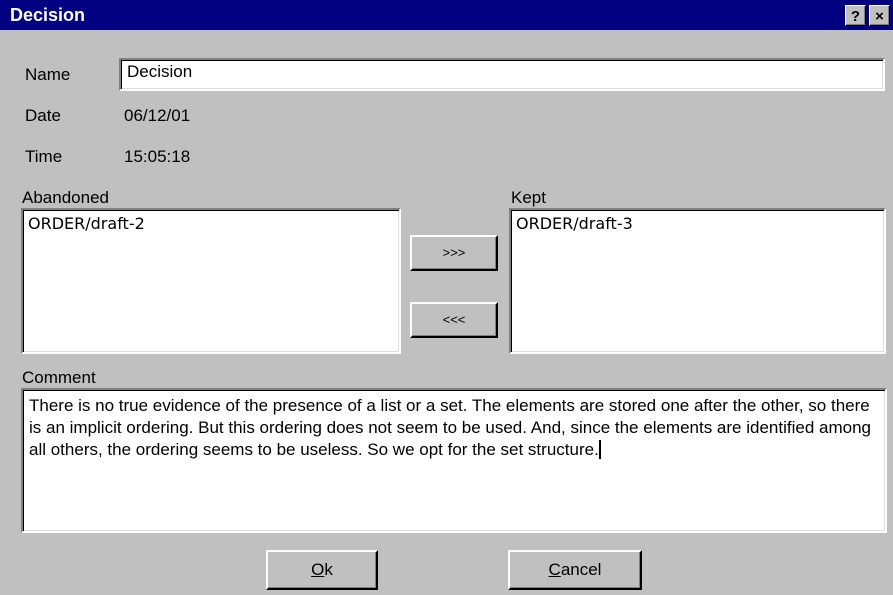  Describe the element at coordinates (48, 15) in the screenshot. I see `window-title: Decision` at that location.